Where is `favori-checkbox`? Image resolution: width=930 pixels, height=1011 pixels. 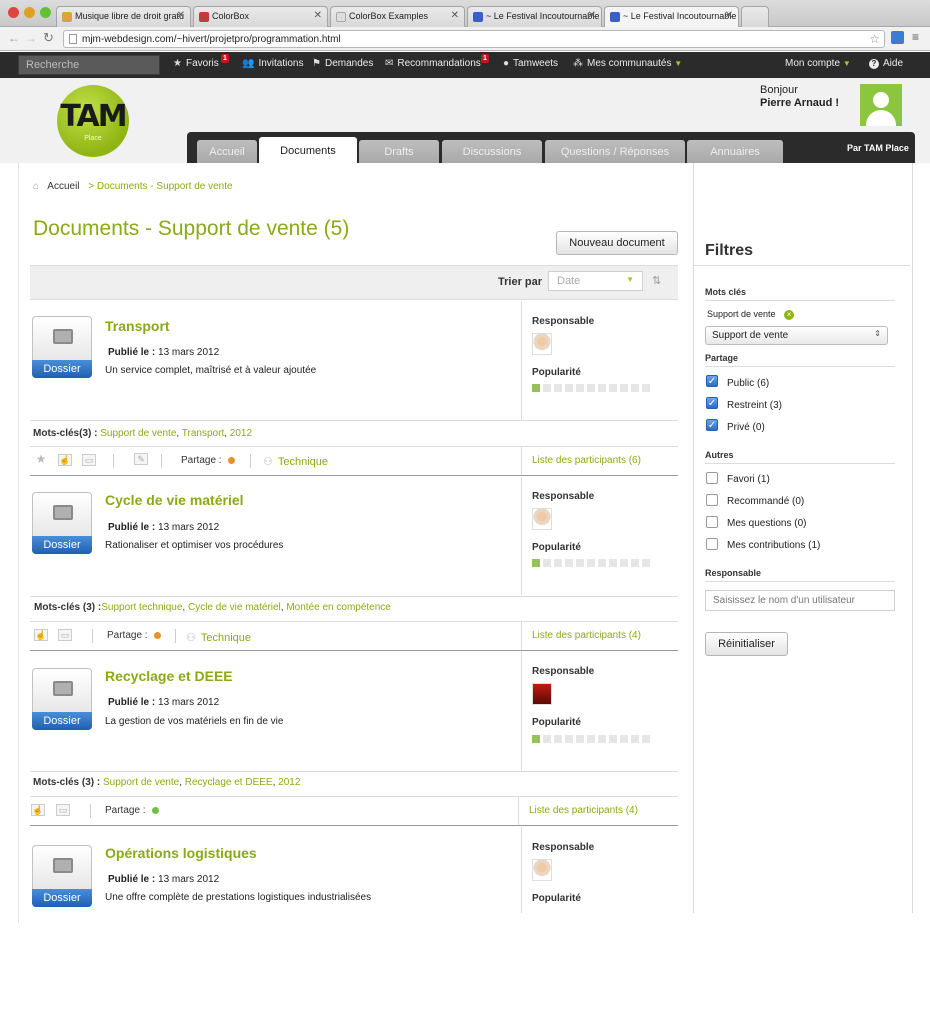
favori-checkbox is located at coordinates (712, 478).